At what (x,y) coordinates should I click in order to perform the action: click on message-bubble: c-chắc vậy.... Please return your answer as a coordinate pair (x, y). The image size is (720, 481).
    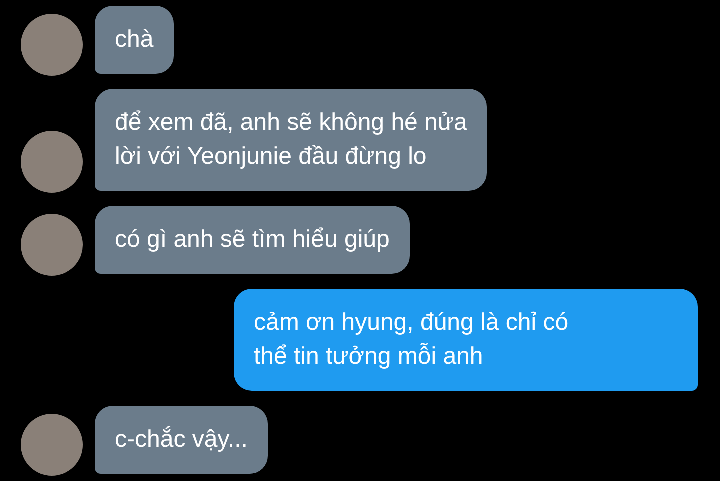
    Looking at the image, I should click on (181, 440).